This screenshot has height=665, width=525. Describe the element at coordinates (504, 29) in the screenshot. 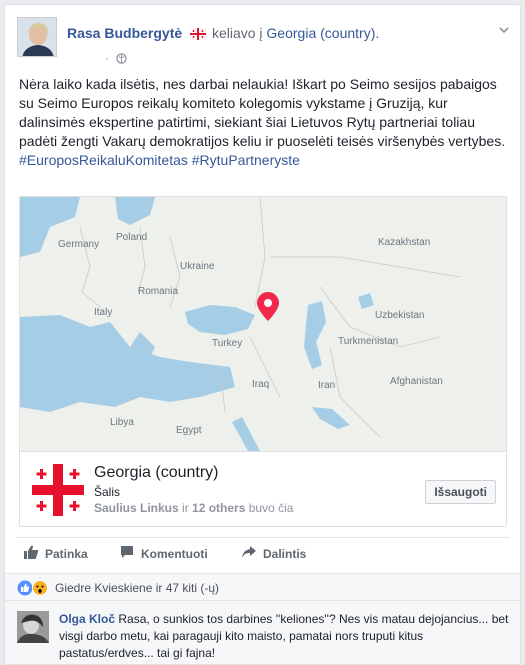

I see `chevron-down-icon` at that location.